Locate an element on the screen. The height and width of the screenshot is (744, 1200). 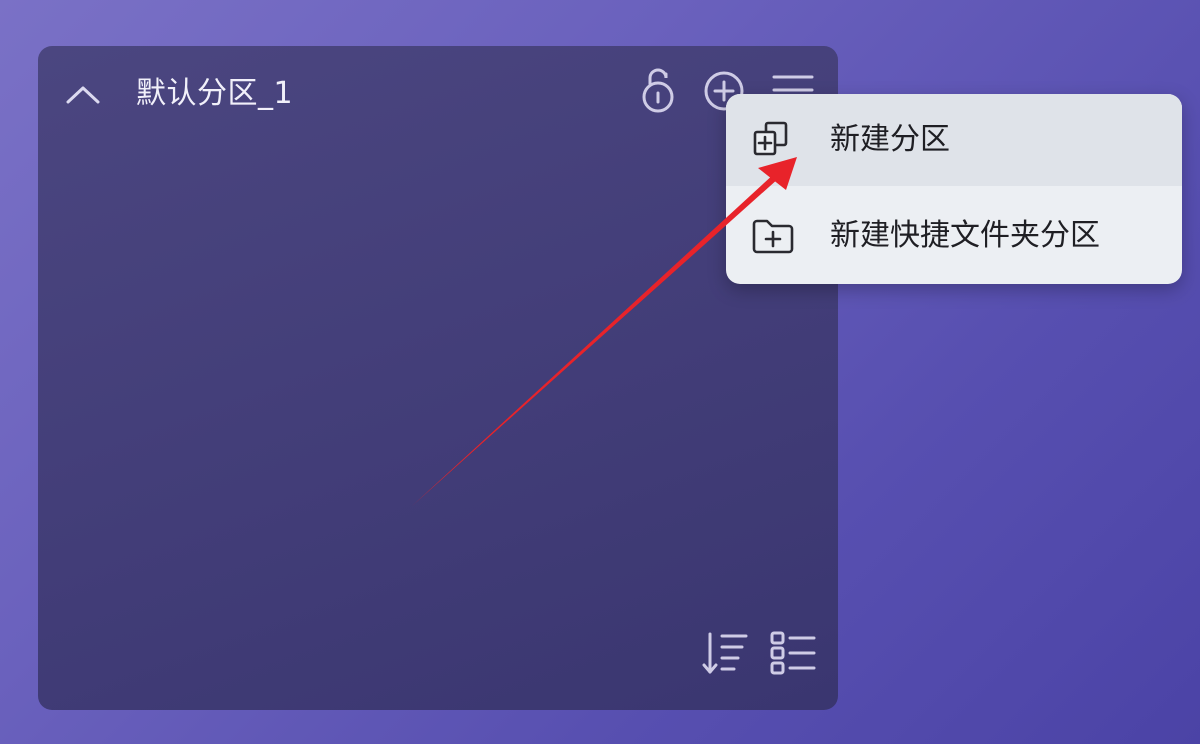
menu-item-label: 新建分区 is located at coordinates (890, 139).